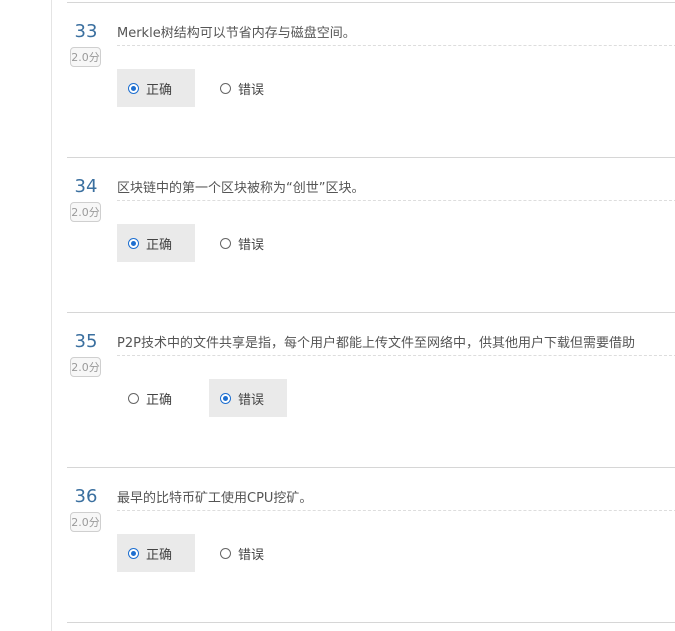 The height and width of the screenshot is (631, 675). I want to click on section-divider, so click(371, 622).